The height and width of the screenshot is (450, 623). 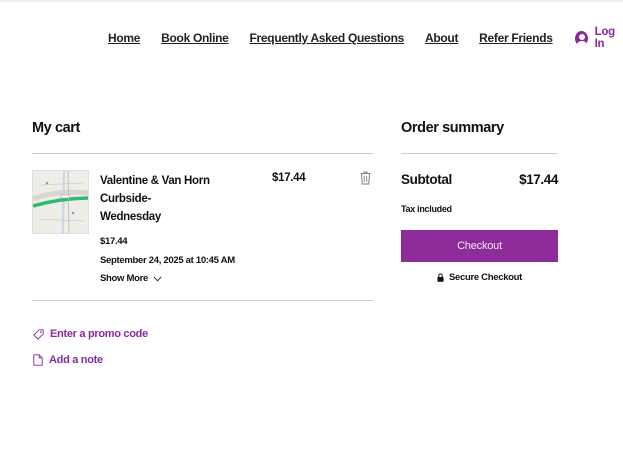 What do you see at coordinates (365, 178) in the screenshot?
I see `trash-icon` at bounding box center [365, 178].